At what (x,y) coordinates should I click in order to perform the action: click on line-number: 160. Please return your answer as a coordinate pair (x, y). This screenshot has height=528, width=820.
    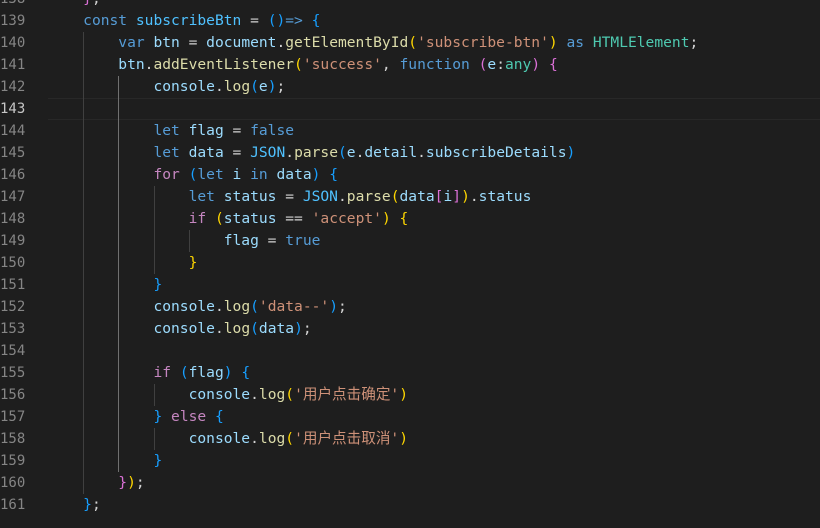
    Looking at the image, I should click on (13, 483).